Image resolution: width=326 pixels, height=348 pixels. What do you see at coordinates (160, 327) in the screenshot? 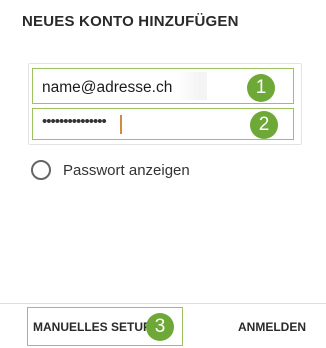
I see `step-badge-3: 3` at bounding box center [160, 327].